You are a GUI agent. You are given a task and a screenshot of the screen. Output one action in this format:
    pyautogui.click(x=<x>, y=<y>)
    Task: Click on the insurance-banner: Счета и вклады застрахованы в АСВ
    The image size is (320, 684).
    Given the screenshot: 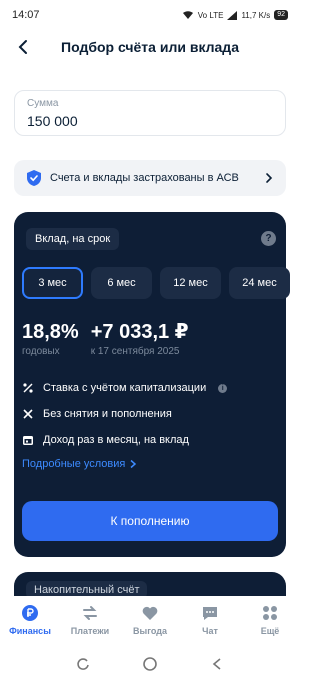 What is the action you would take?
    pyautogui.click(x=150, y=178)
    